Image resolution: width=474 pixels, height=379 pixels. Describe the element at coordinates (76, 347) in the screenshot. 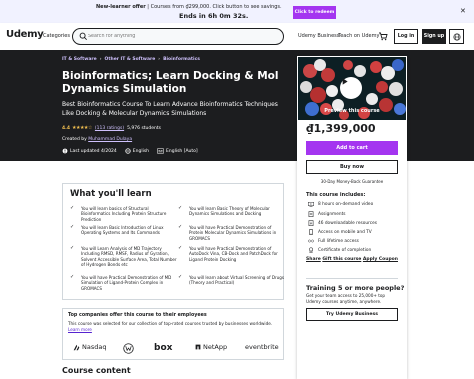

I see `nasdaq-mark-icon` at that location.